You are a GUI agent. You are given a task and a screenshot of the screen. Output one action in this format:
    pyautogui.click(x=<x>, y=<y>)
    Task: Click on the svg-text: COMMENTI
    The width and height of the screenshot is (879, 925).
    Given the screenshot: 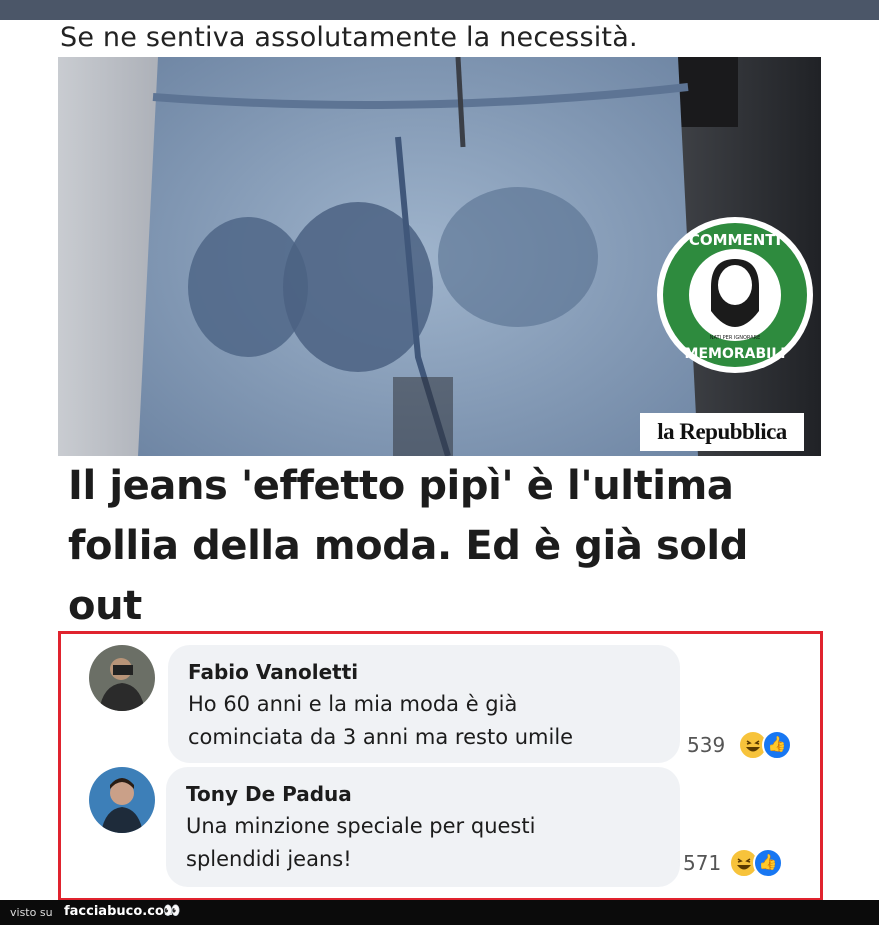 What is the action you would take?
    pyautogui.click(x=735, y=240)
    